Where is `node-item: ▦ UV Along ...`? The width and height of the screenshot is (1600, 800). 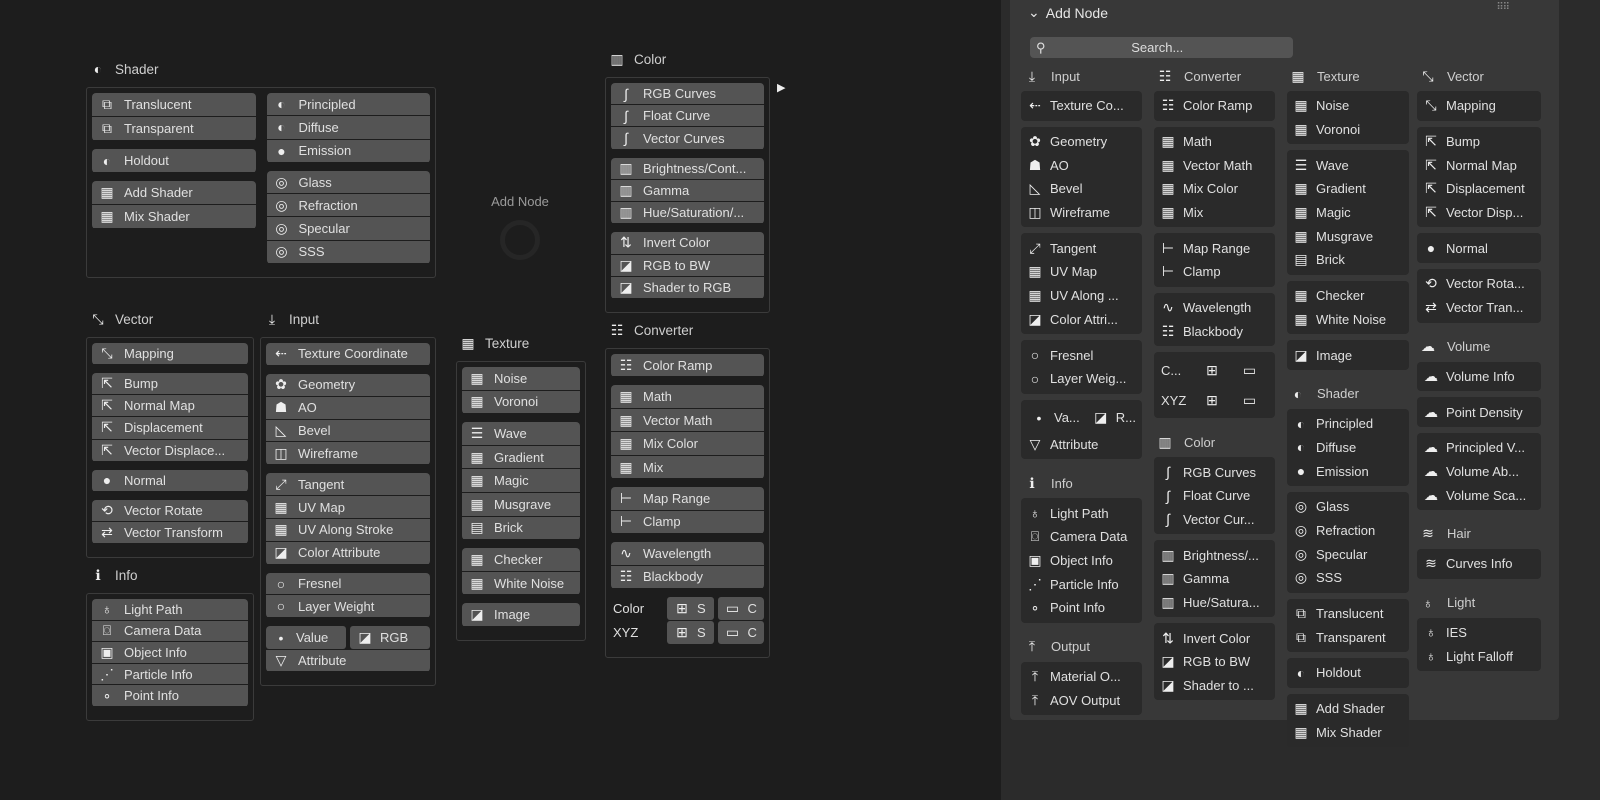 node-item: ▦ UV Along ... is located at coordinates (1081, 296).